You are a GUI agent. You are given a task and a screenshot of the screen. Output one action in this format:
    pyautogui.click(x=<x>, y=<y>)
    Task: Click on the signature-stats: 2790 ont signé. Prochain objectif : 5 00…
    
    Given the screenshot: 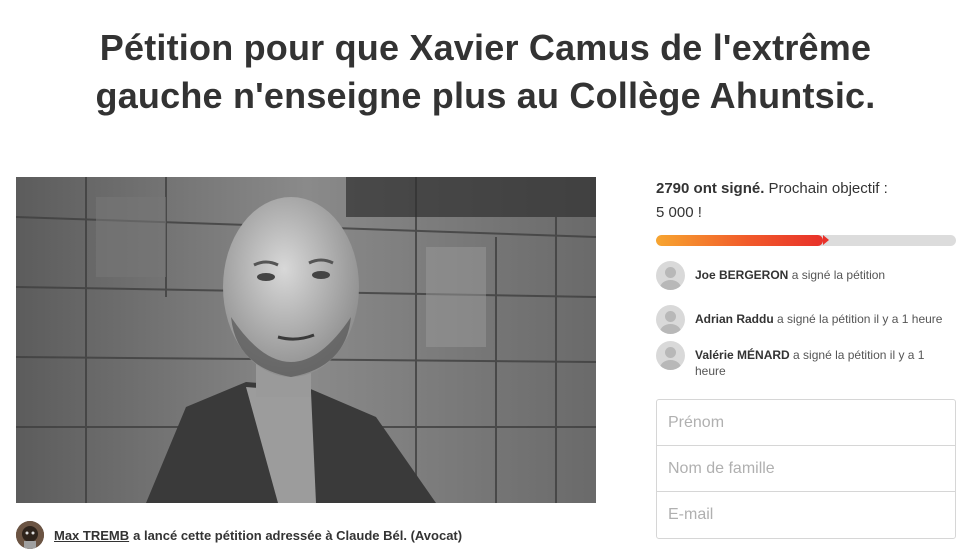 What is the action you would take?
    pyautogui.click(x=806, y=201)
    